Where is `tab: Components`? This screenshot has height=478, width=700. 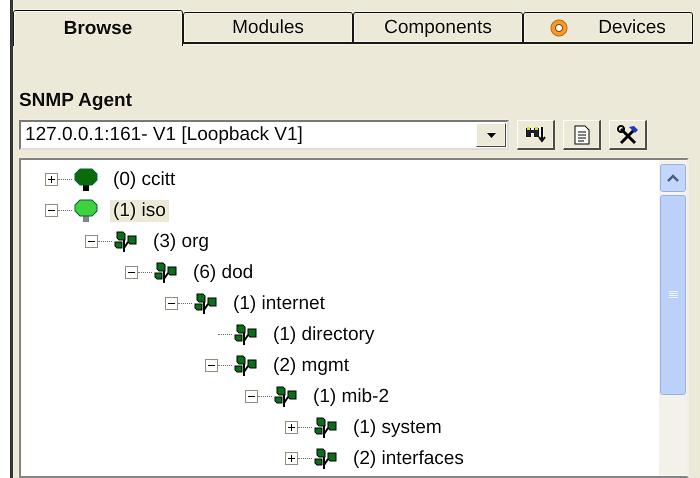 tab: Components is located at coordinates (438, 28).